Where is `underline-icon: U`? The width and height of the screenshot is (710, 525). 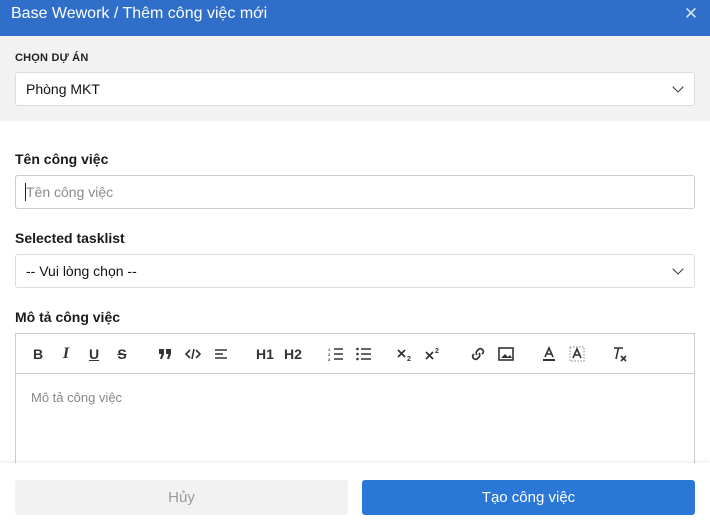 underline-icon: U is located at coordinates (94, 354).